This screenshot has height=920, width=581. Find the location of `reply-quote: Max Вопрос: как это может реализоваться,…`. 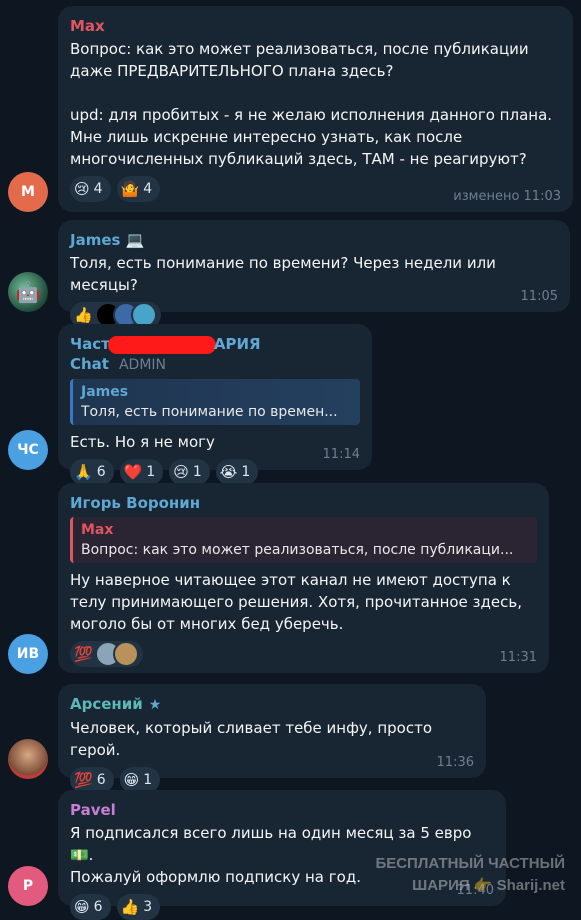

reply-quote: Max Вопрос: как это может реализоваться,… is located at coordinates (303, 540).